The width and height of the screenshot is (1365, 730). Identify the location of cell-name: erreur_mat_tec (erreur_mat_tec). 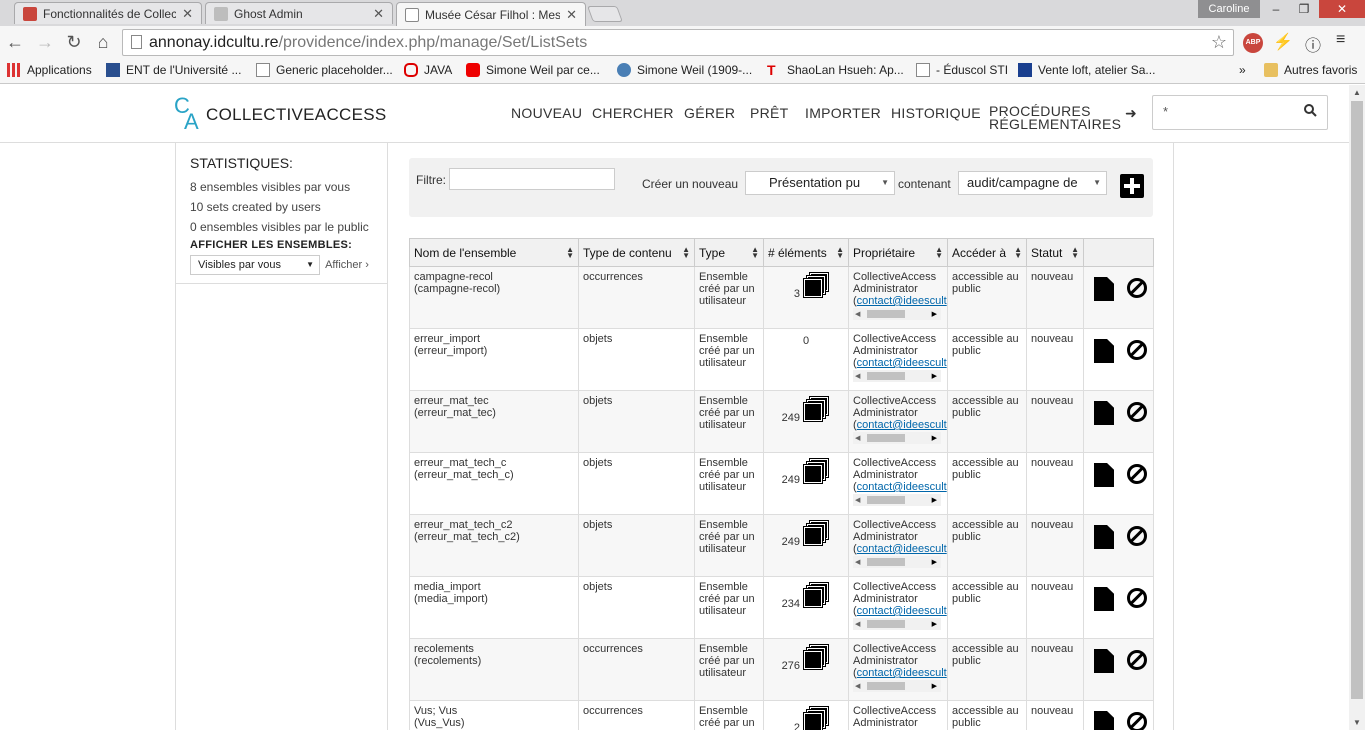
(494, 421).